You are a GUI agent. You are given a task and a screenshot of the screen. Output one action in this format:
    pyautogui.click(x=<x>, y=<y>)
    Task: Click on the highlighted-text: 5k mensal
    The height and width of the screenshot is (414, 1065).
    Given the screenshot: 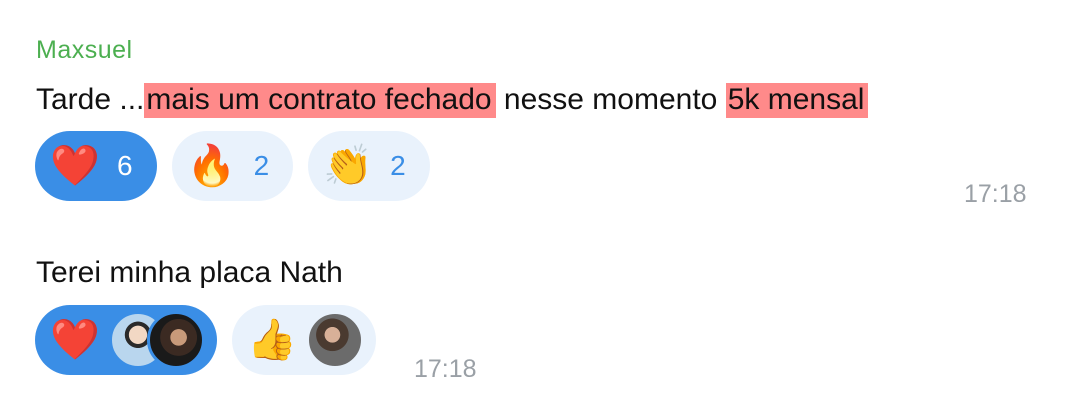 What is the action you would take?
    pyautogui.click(x=797, y=100)
    